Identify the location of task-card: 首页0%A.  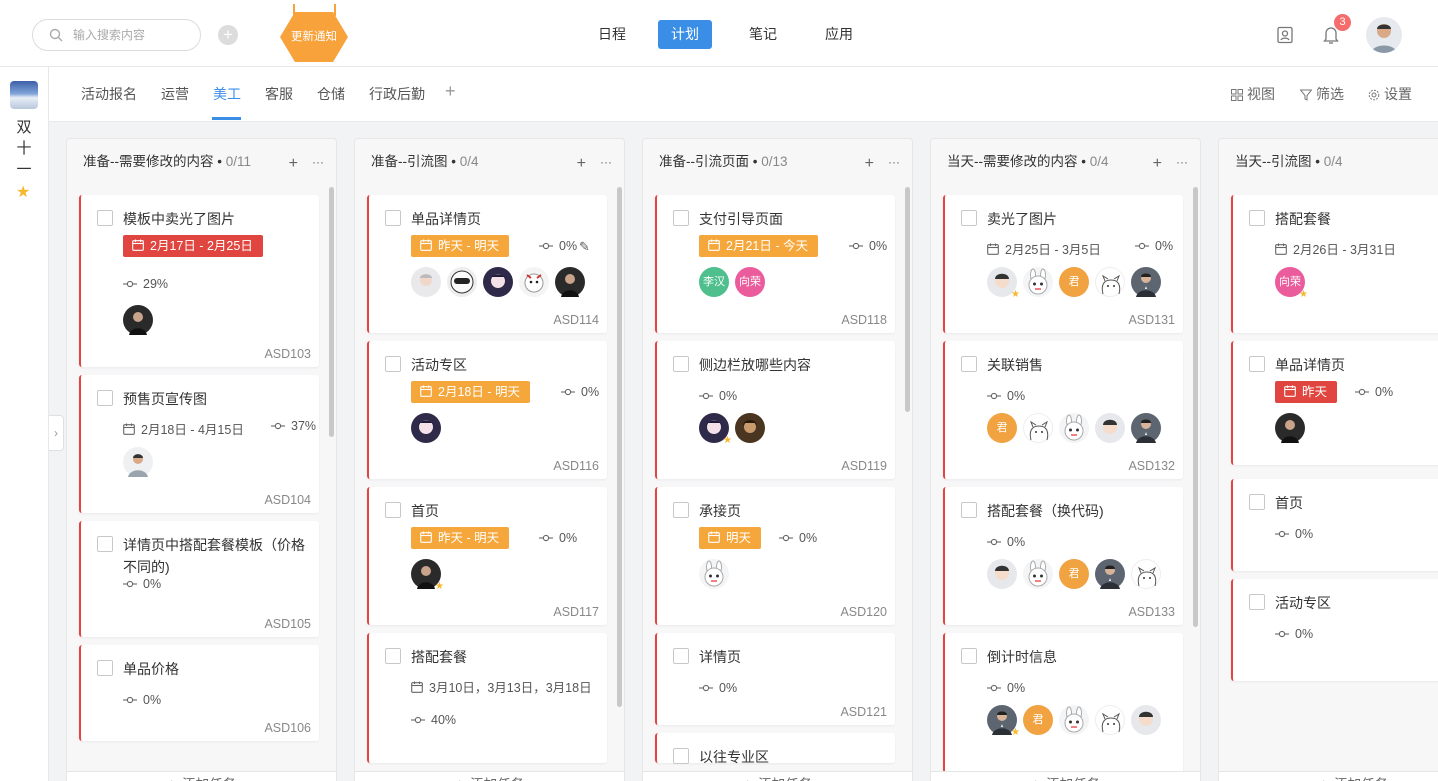
(1334, 525).